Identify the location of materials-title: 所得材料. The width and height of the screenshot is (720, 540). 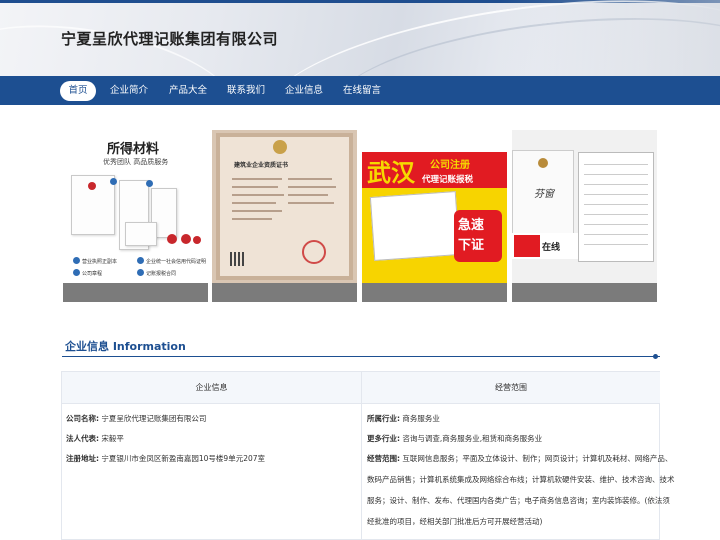
(133, 149).